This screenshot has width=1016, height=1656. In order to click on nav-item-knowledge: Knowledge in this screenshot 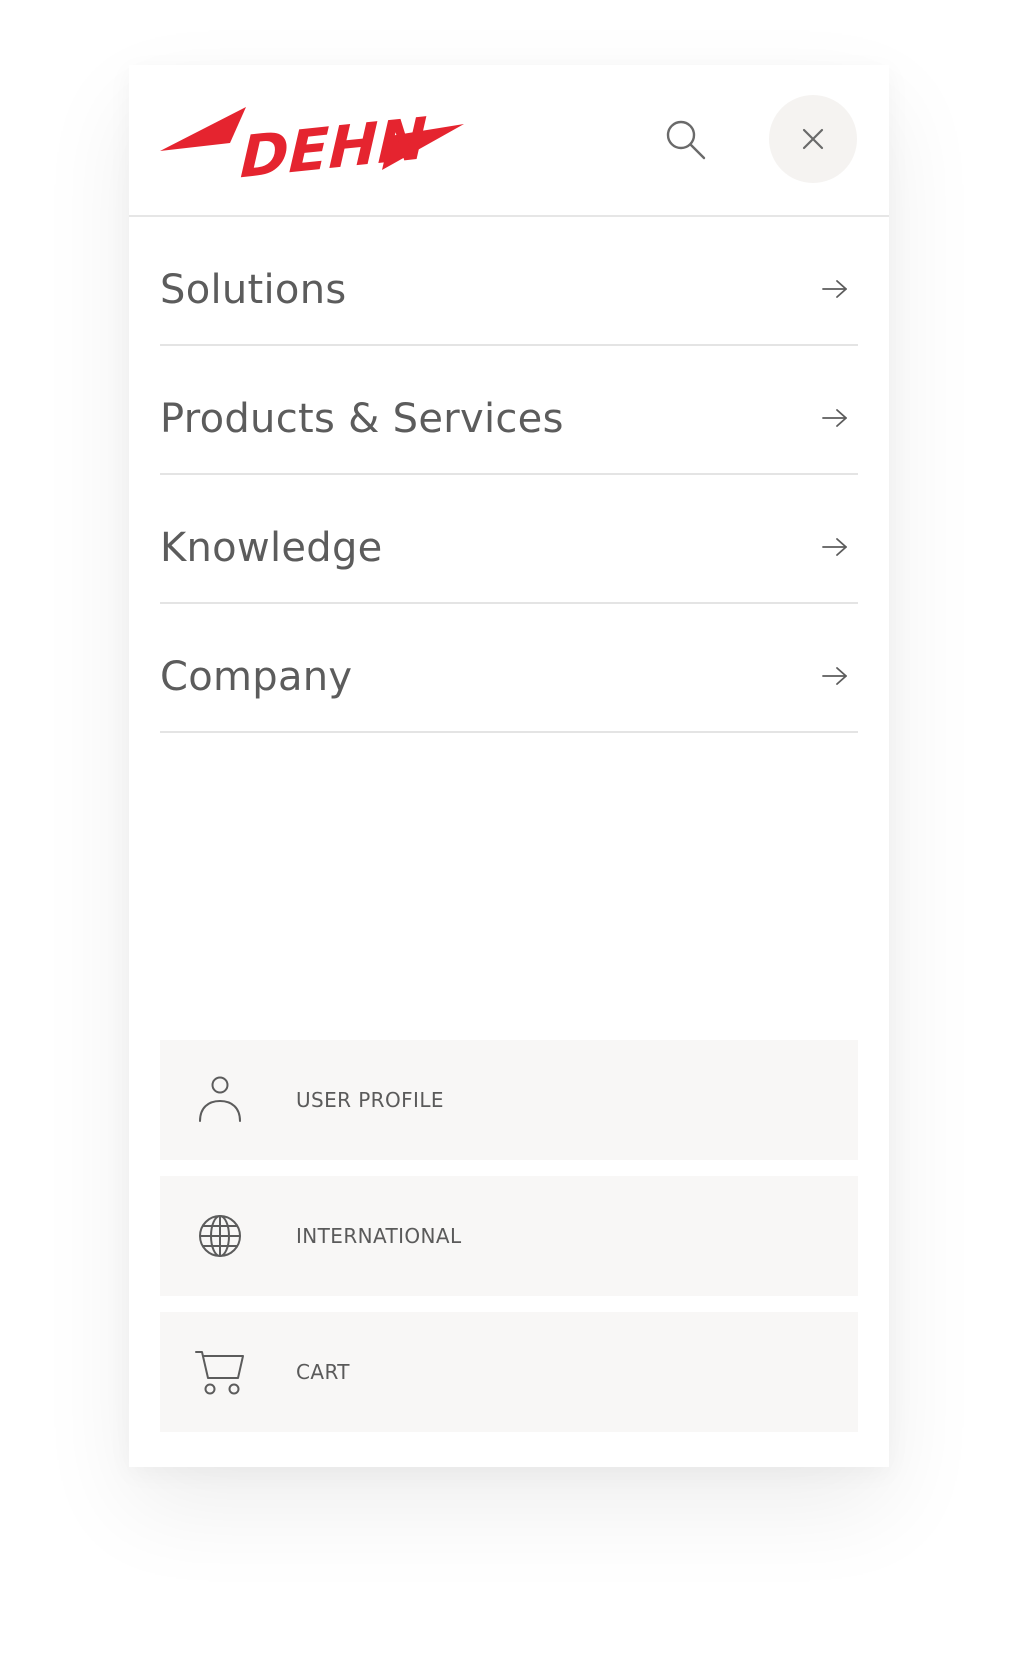, I will do `click(509, 539)`.